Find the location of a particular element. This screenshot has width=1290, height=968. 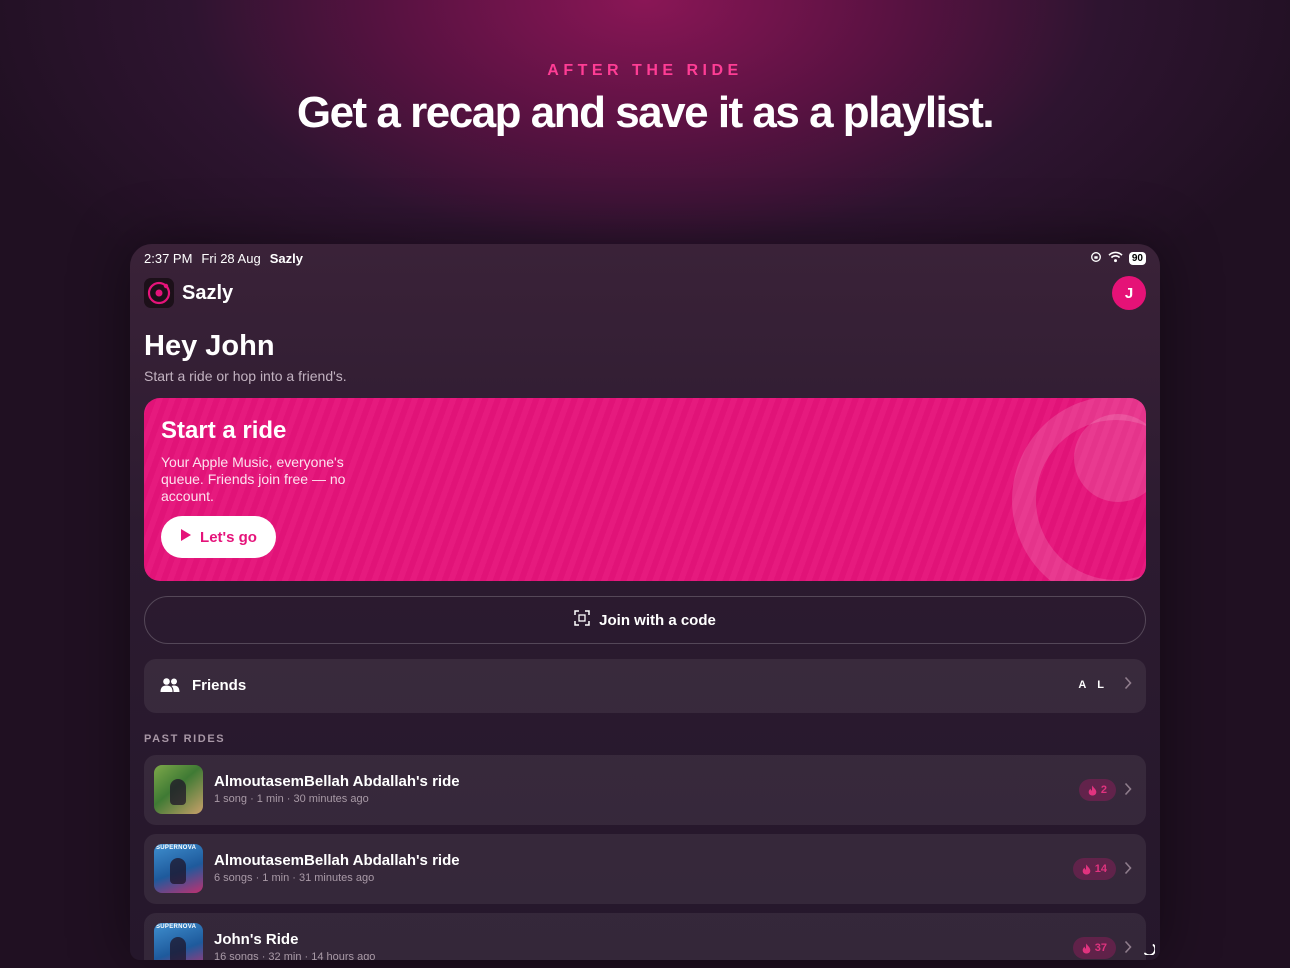

friend-initials: A L is located at coordinates (1091, 685).